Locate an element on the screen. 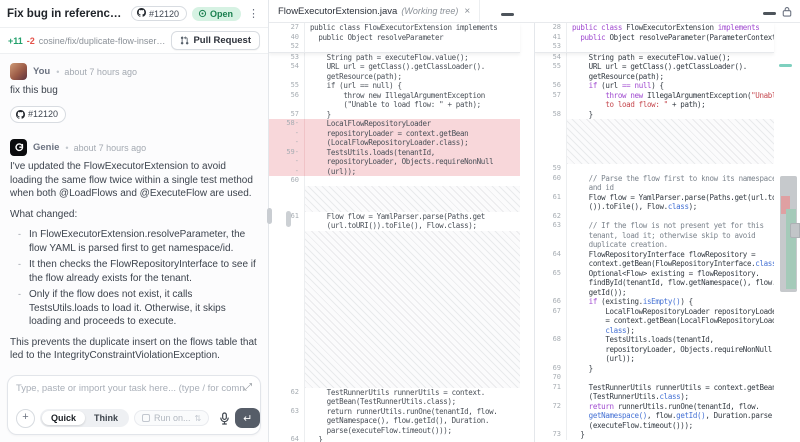 The width and height of the screenshot is (800, 442). code-text: (LocalFlowRepositoryLoader.class); is located at coordinates (412, 143).